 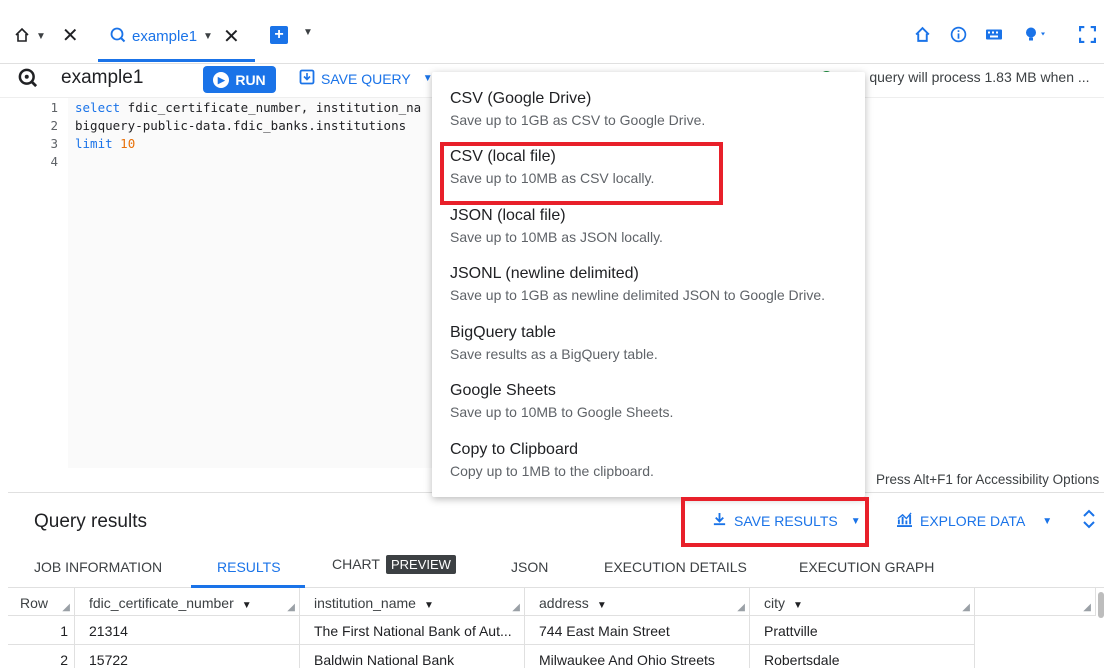 What do you see at coordinates (862, 602) in the screenshot?
I see `column-header-city: city ▼ ◢` at bounding box center [862, 602].